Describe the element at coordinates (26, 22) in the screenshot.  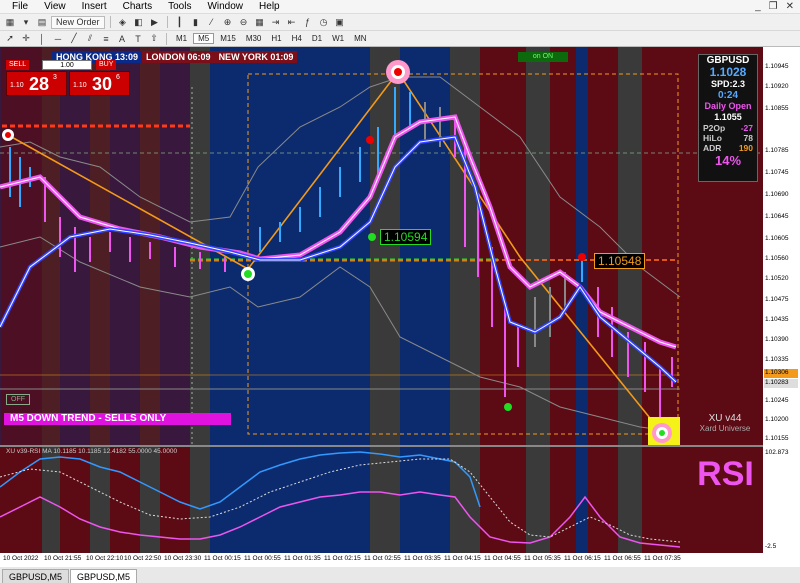
I see `dropdown-icon: ▾` at that location.